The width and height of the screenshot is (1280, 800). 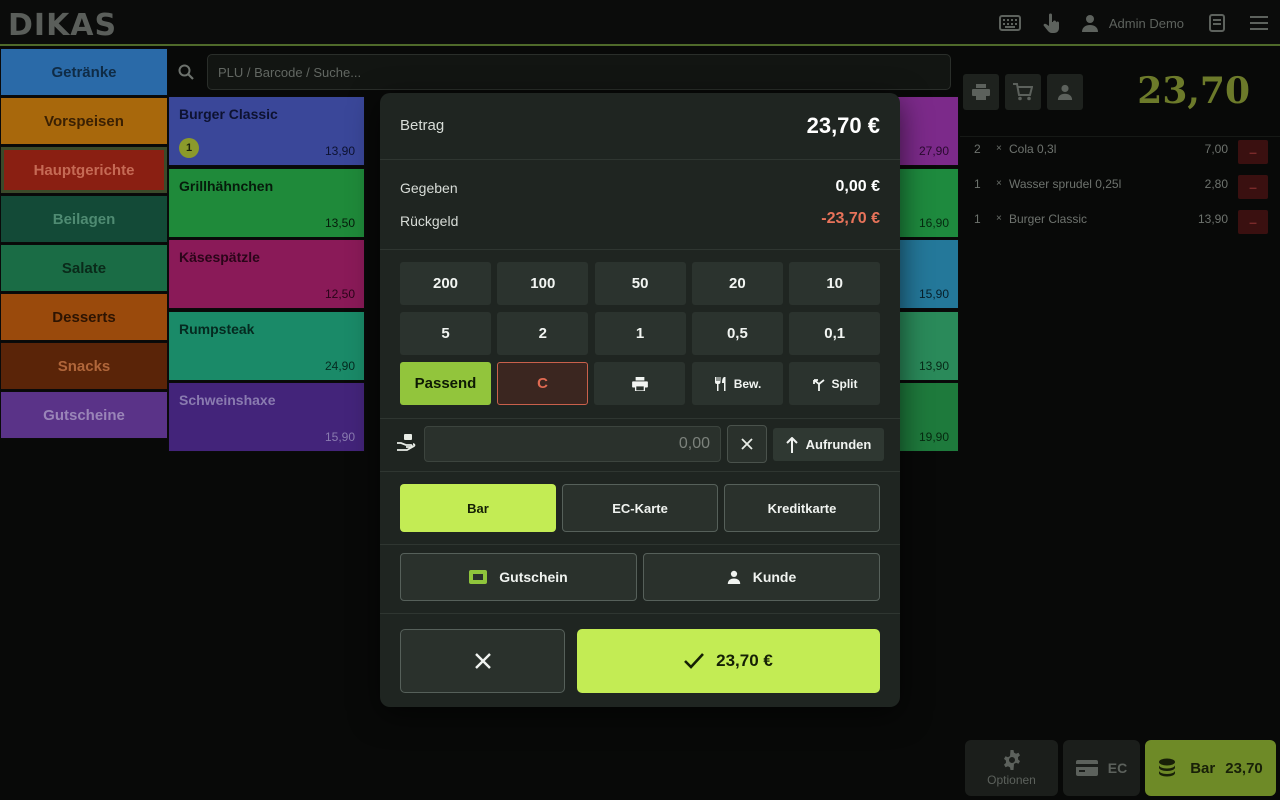 I want to click on denomination-button: 0,1, so click(x=835, y=333).